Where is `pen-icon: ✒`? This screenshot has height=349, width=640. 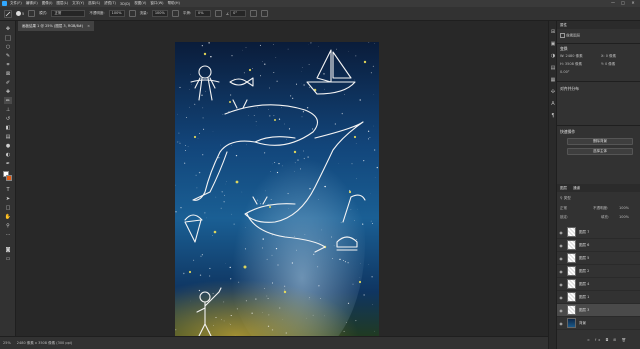
pen-icon: ✒ is located at coordinates (8, 163).